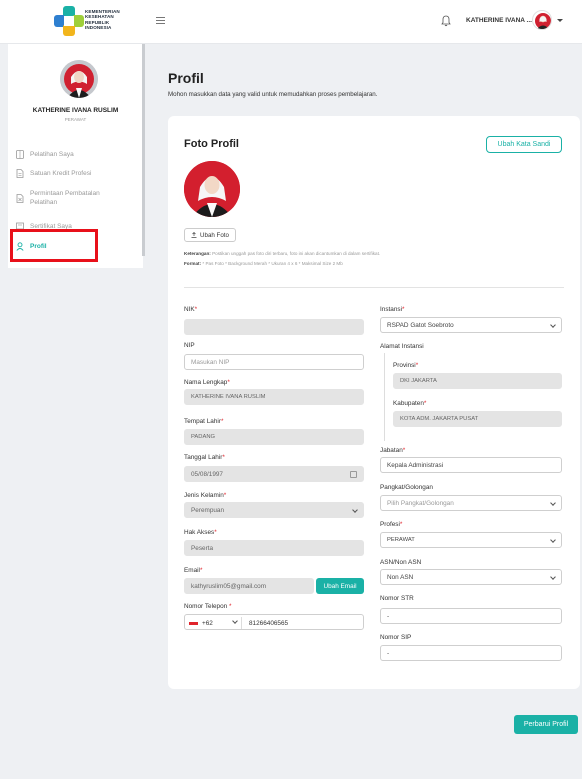  What do you see at coordinates (249, 586) in the screenshot?
I see `email-field: kathyruslim05@gmail.com` at bounding box center [249, 586].